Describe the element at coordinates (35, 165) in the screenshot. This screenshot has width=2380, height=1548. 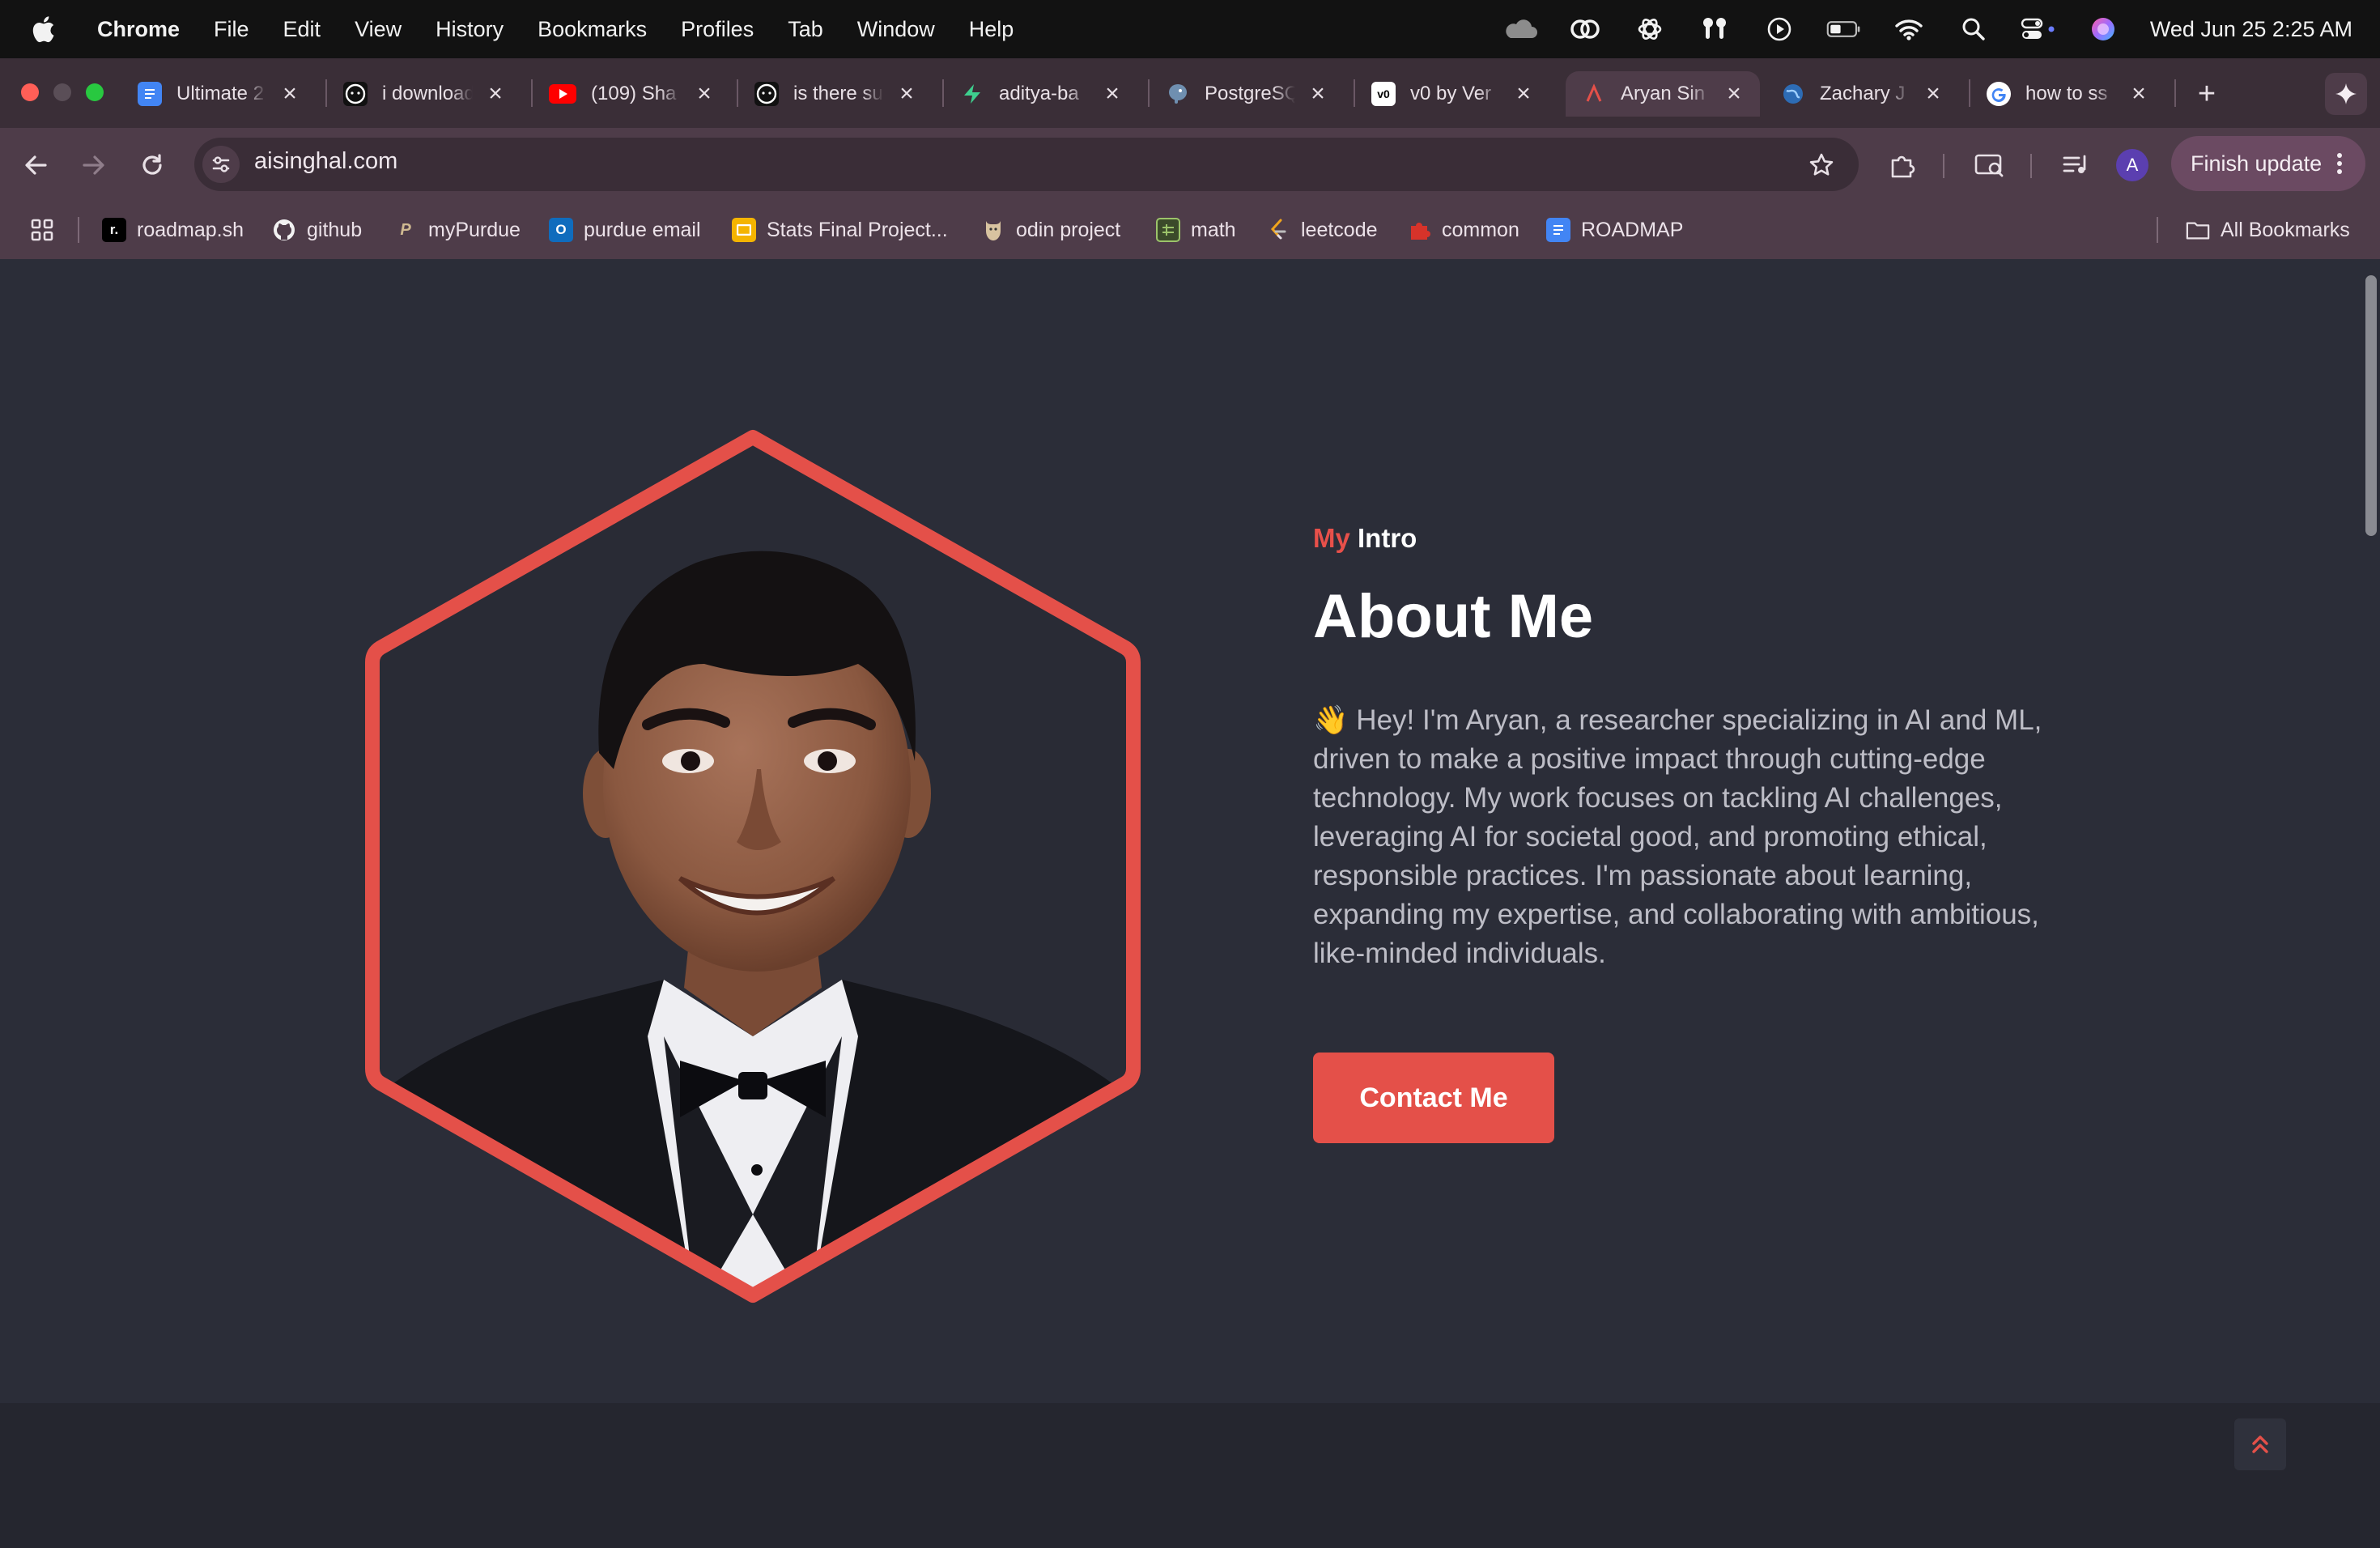
I see `back-arrow-icon` at that location.